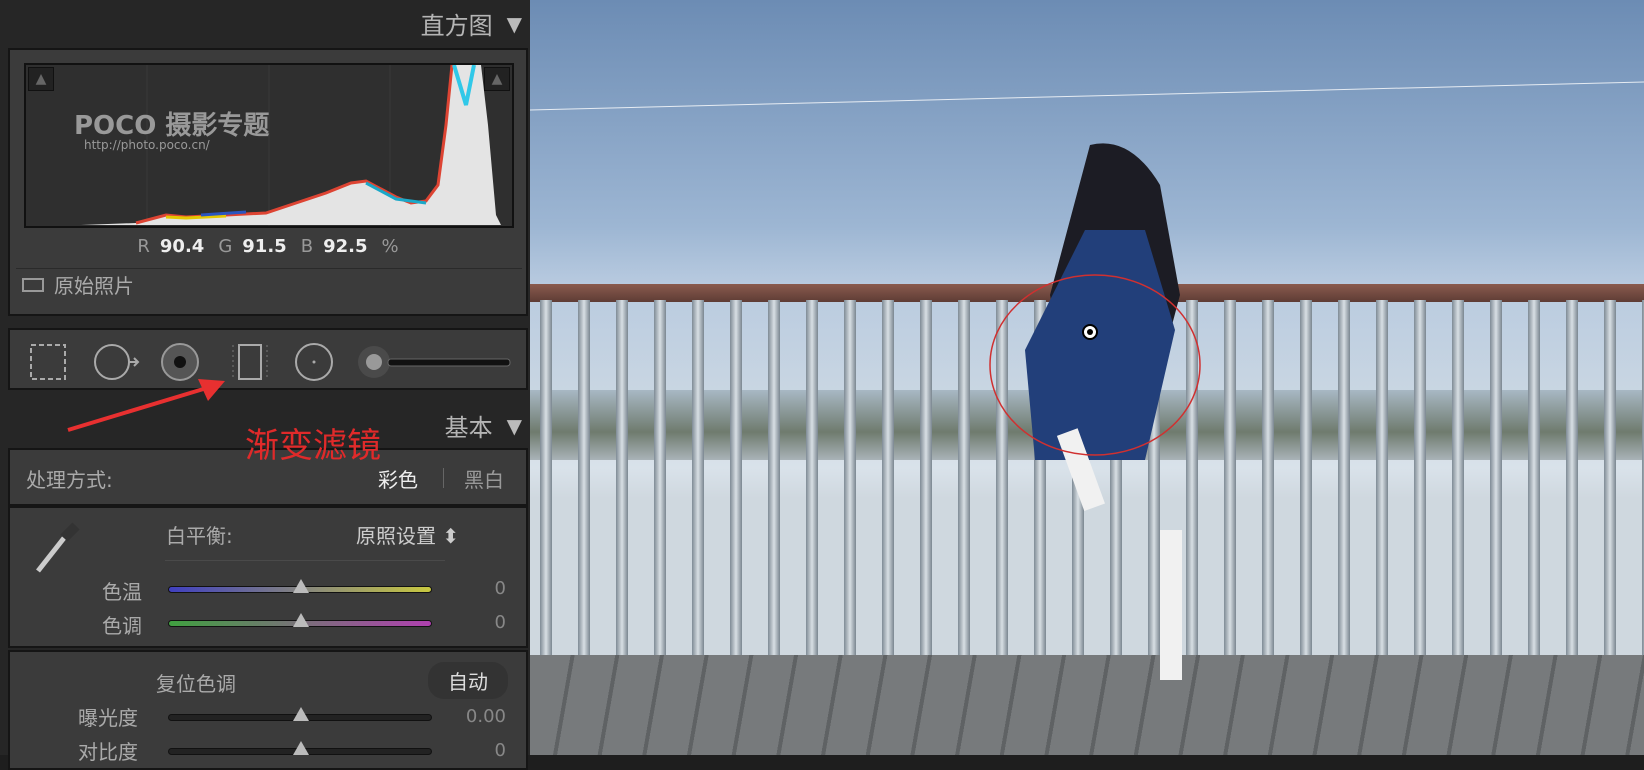 The width and height of the screenshot is (1644, 770). I want to click on histogram-graph: ▲ ▲ POCO 摄影专题 http://photo.poco.cn/, so click(269, 145).